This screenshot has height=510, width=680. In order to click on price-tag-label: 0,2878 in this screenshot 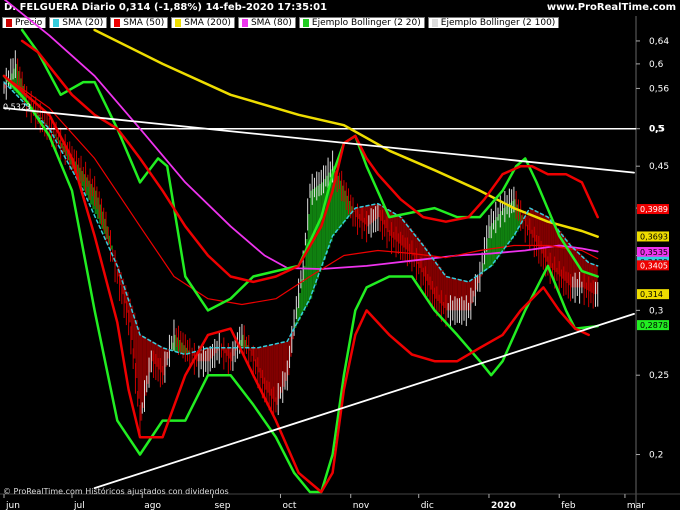, I will do `click(654, 325)`.